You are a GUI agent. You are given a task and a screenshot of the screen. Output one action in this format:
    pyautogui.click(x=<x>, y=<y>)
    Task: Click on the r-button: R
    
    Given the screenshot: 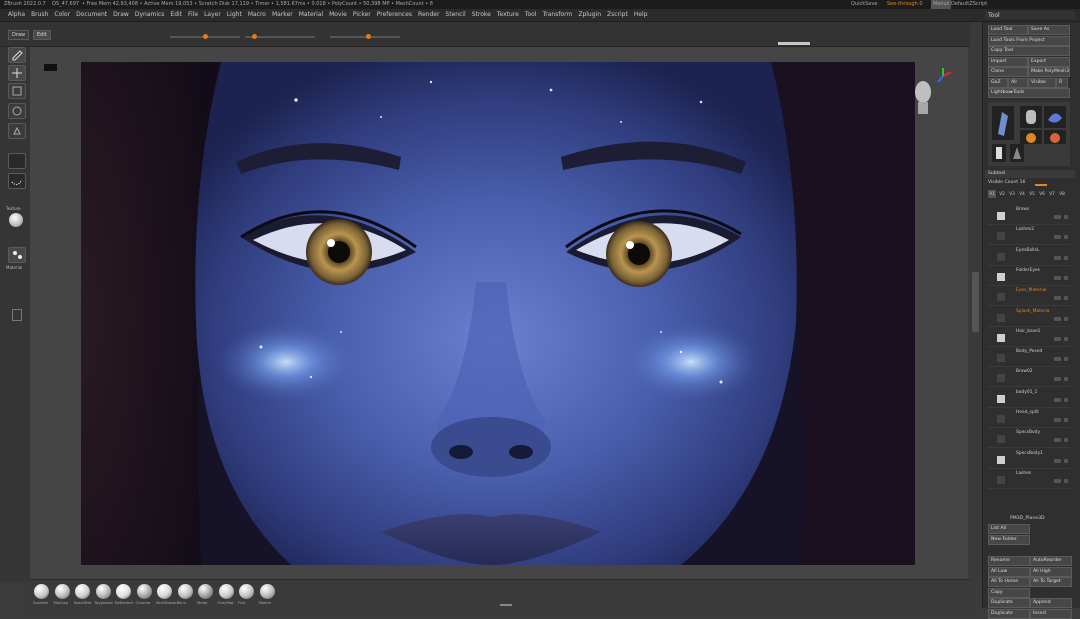 What is the action you would take?
    pyautogui.click(x=1062, y=82)
    